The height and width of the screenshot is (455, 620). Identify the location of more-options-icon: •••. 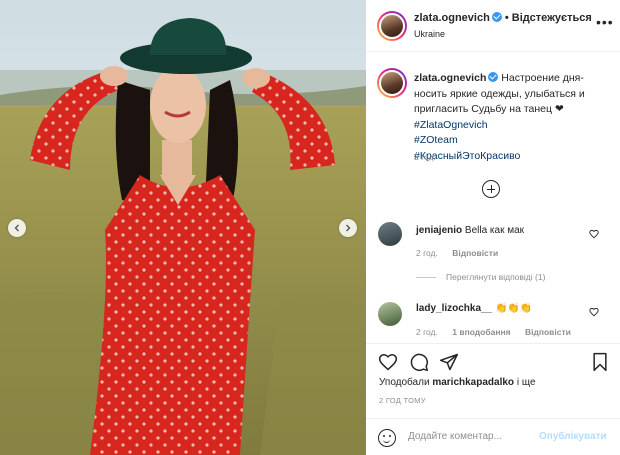
(605, 22).